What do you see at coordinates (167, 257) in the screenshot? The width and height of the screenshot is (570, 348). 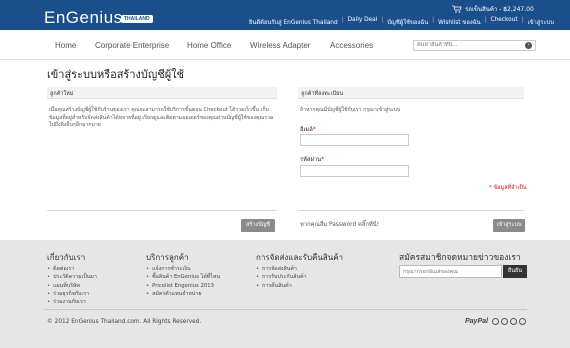 I see `footer-service-title: บริการลูกค้า` at bounding box center [167, 257].